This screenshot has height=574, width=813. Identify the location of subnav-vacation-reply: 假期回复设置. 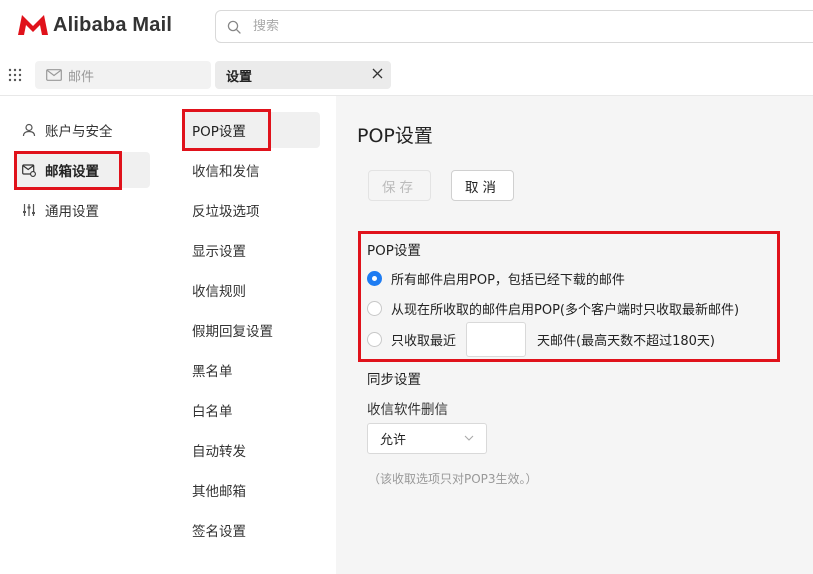
(251, 330).